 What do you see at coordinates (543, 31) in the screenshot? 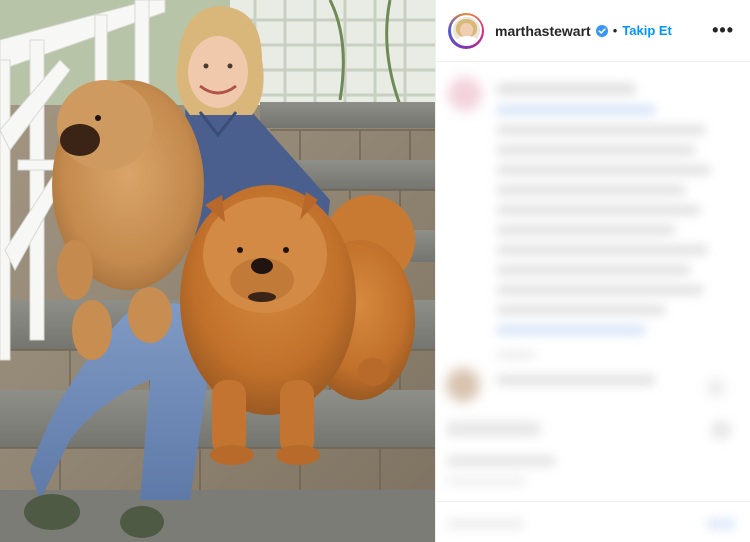
I see `username-link: marthastewart` at bounding box center [543, 31].